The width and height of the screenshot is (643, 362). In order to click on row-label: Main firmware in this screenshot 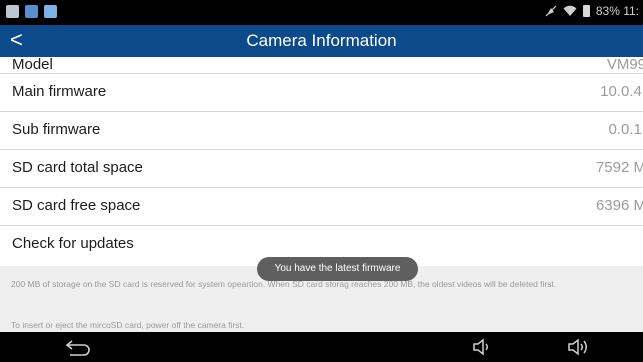, I will do `click(59, 91)`.